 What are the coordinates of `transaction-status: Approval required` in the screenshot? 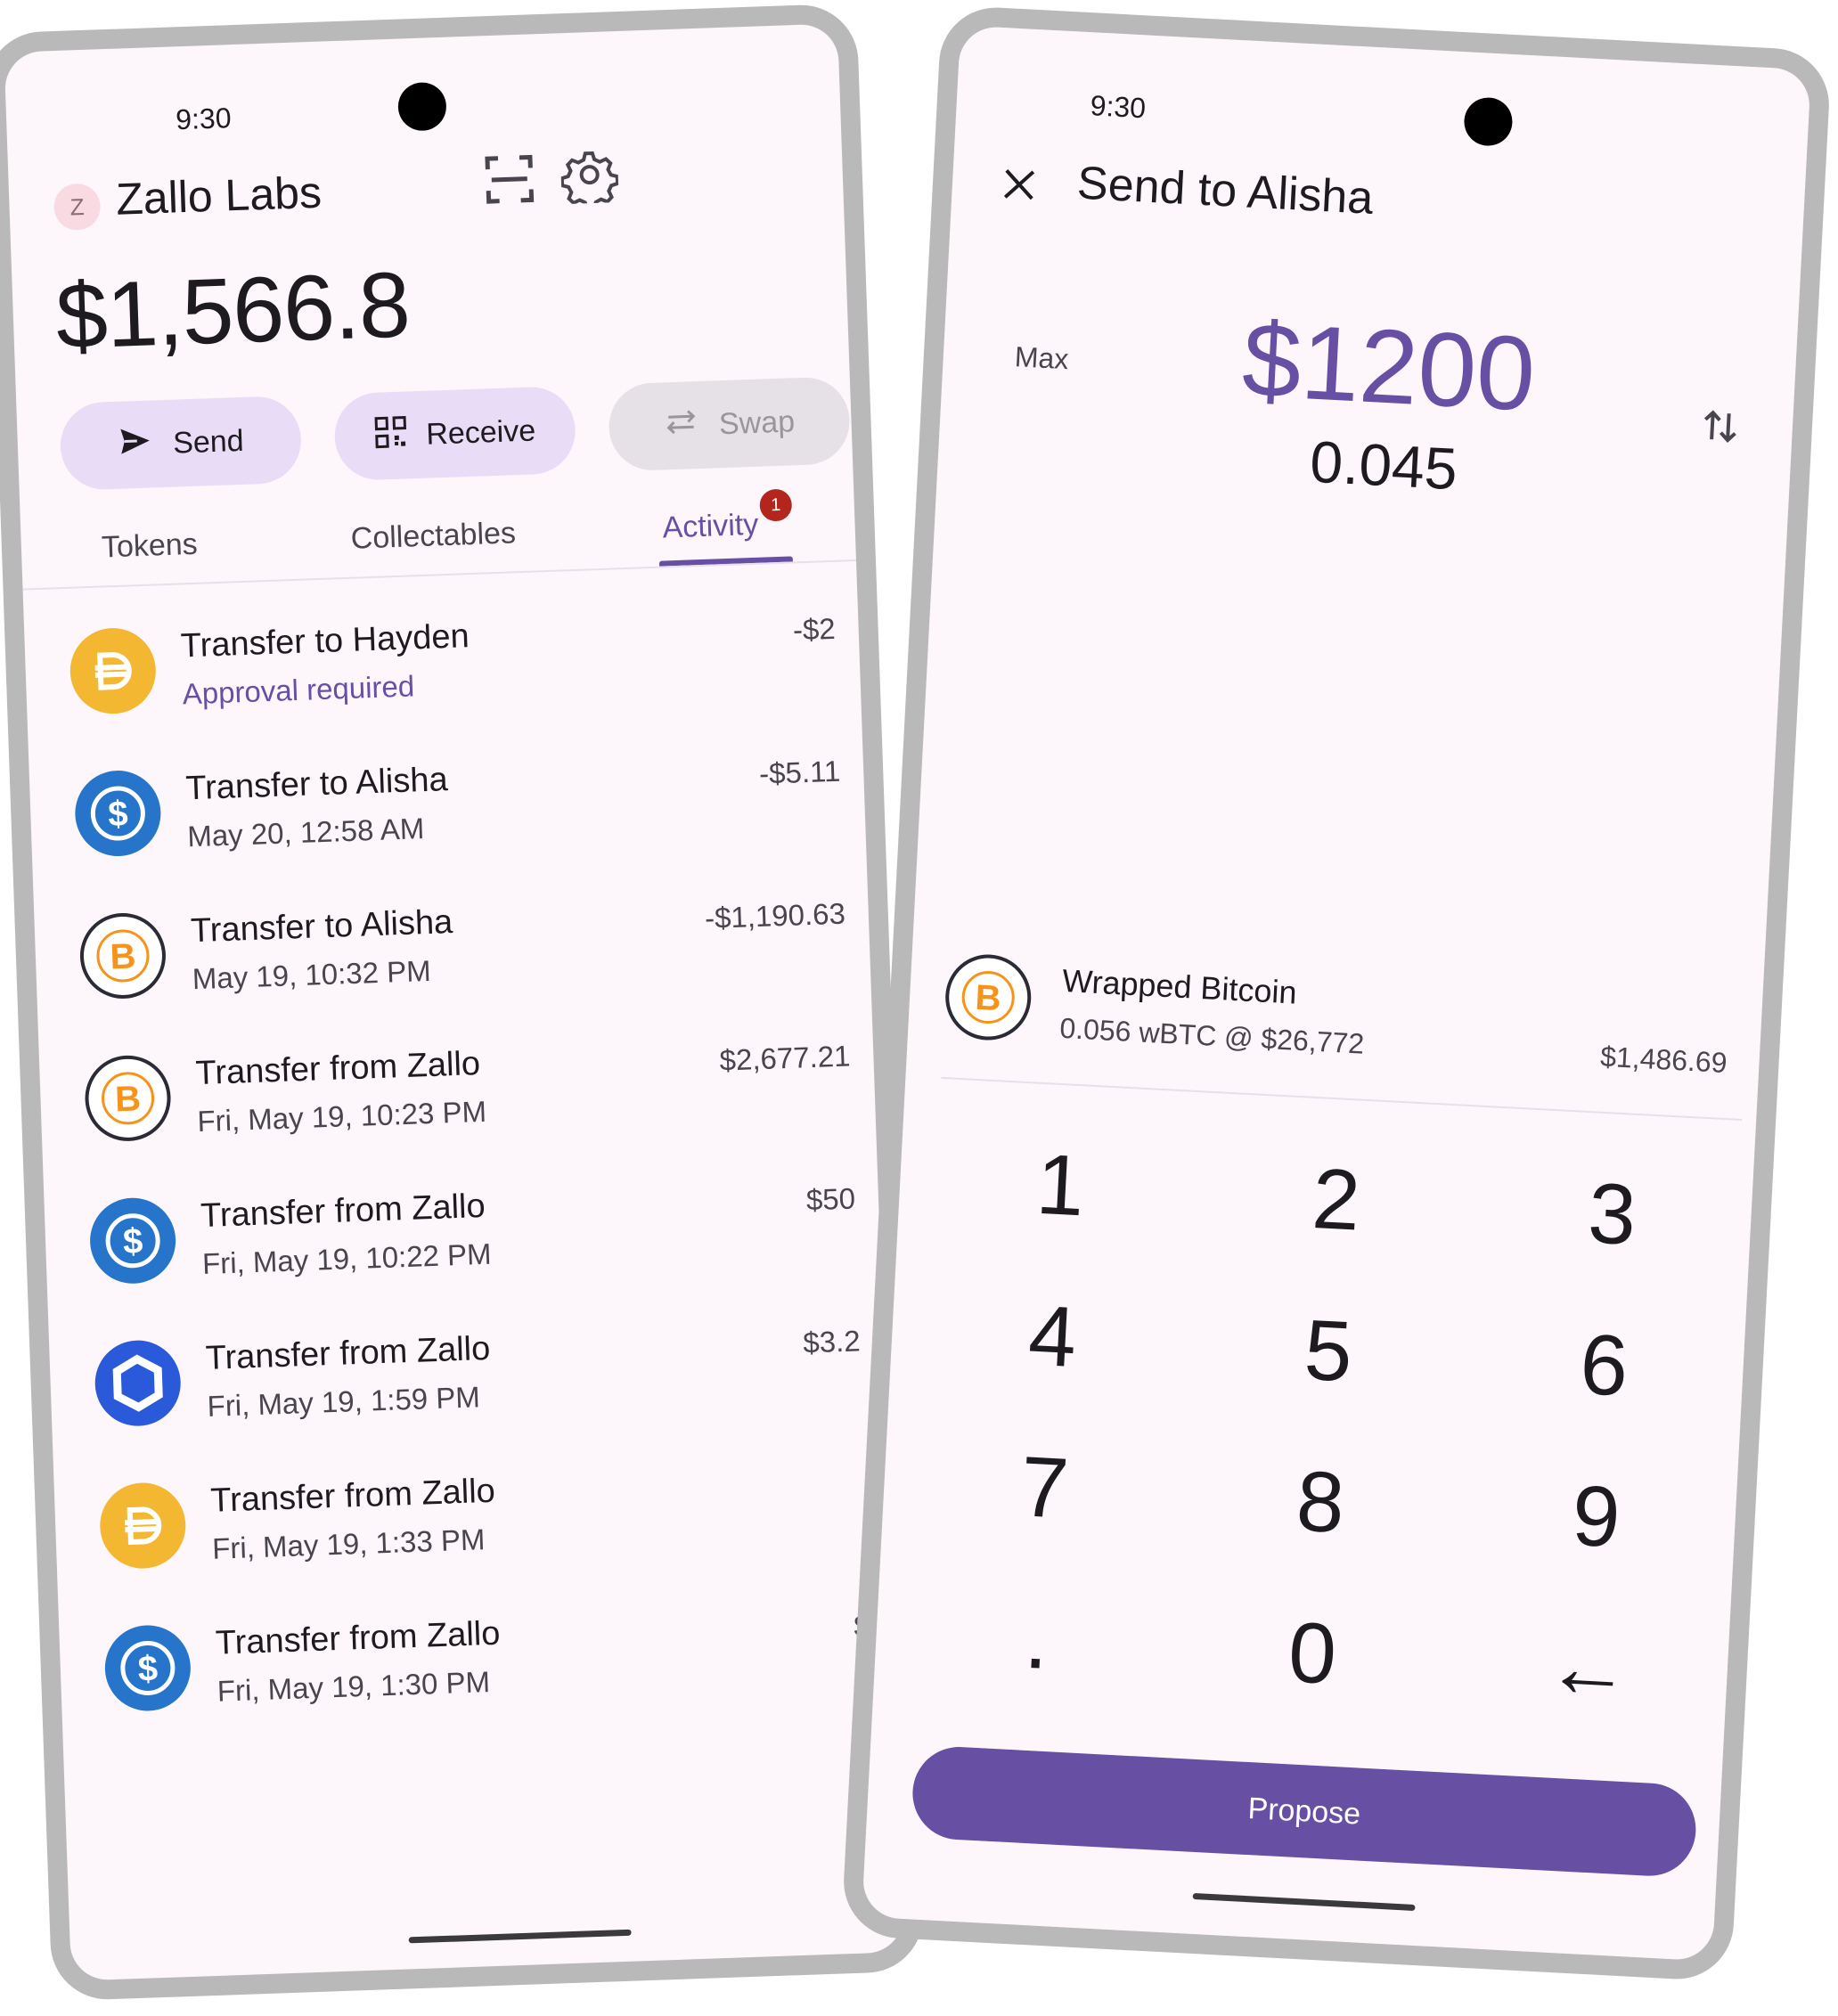 It's located at (298, 690).